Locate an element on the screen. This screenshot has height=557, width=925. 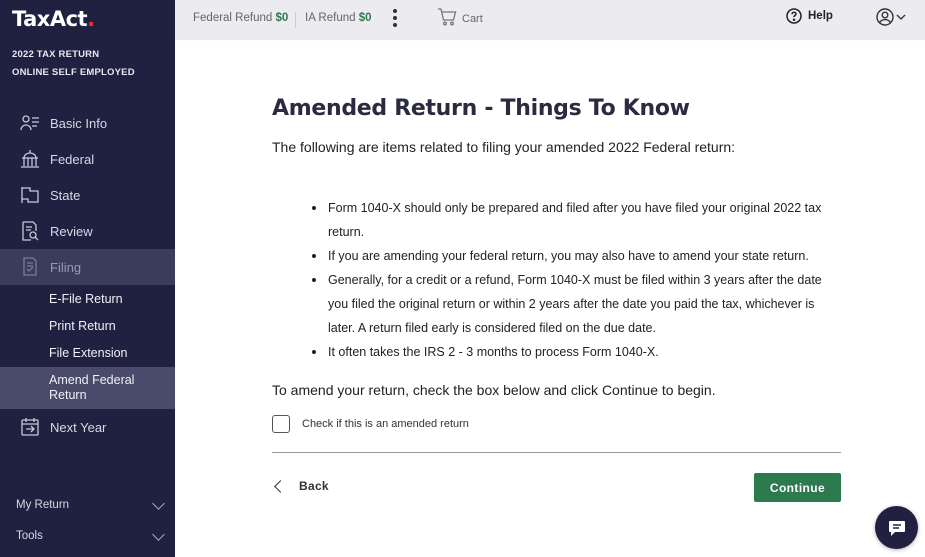
chat-button is located at coordinates (896, 527).